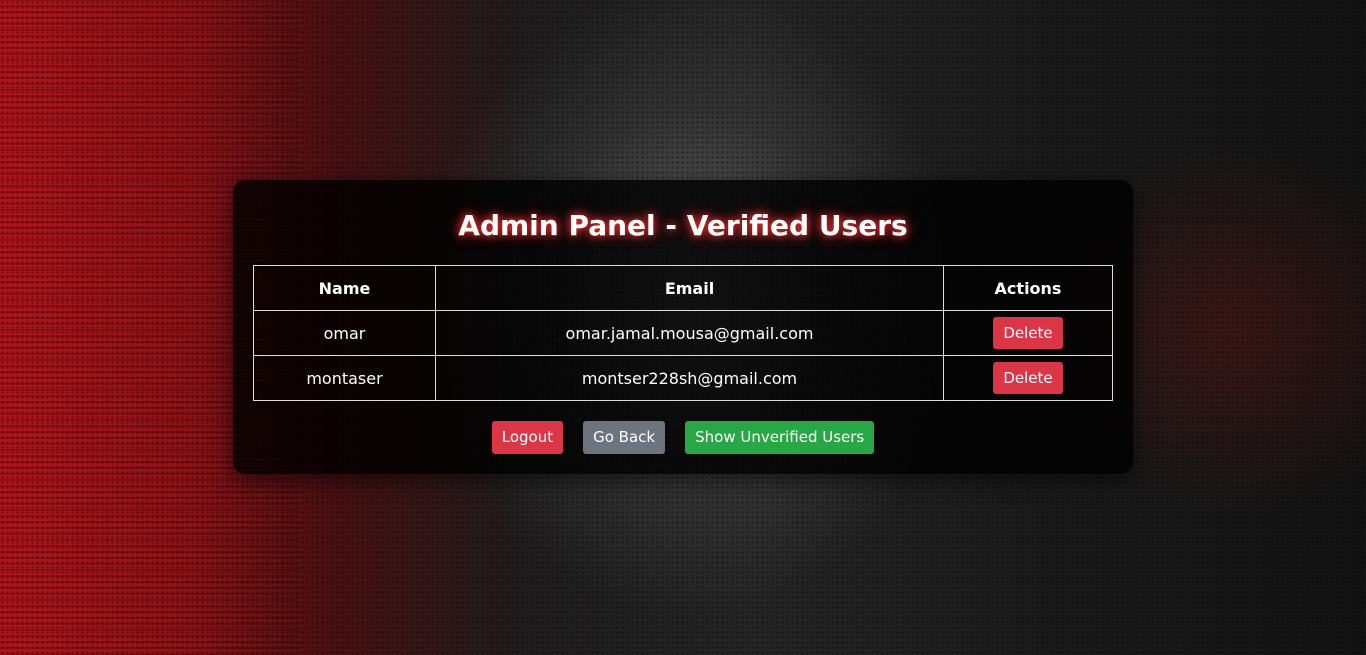  I want to click on table-row: omar omar.jamal.mousa@gmail.com Delete, so click(683, 333).